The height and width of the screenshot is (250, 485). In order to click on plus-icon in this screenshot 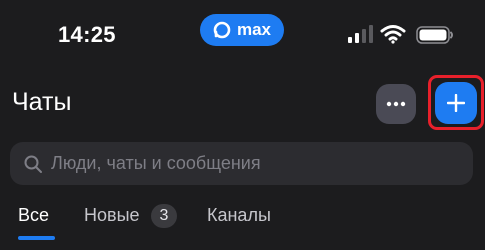, I will do `click(456, 103)`.